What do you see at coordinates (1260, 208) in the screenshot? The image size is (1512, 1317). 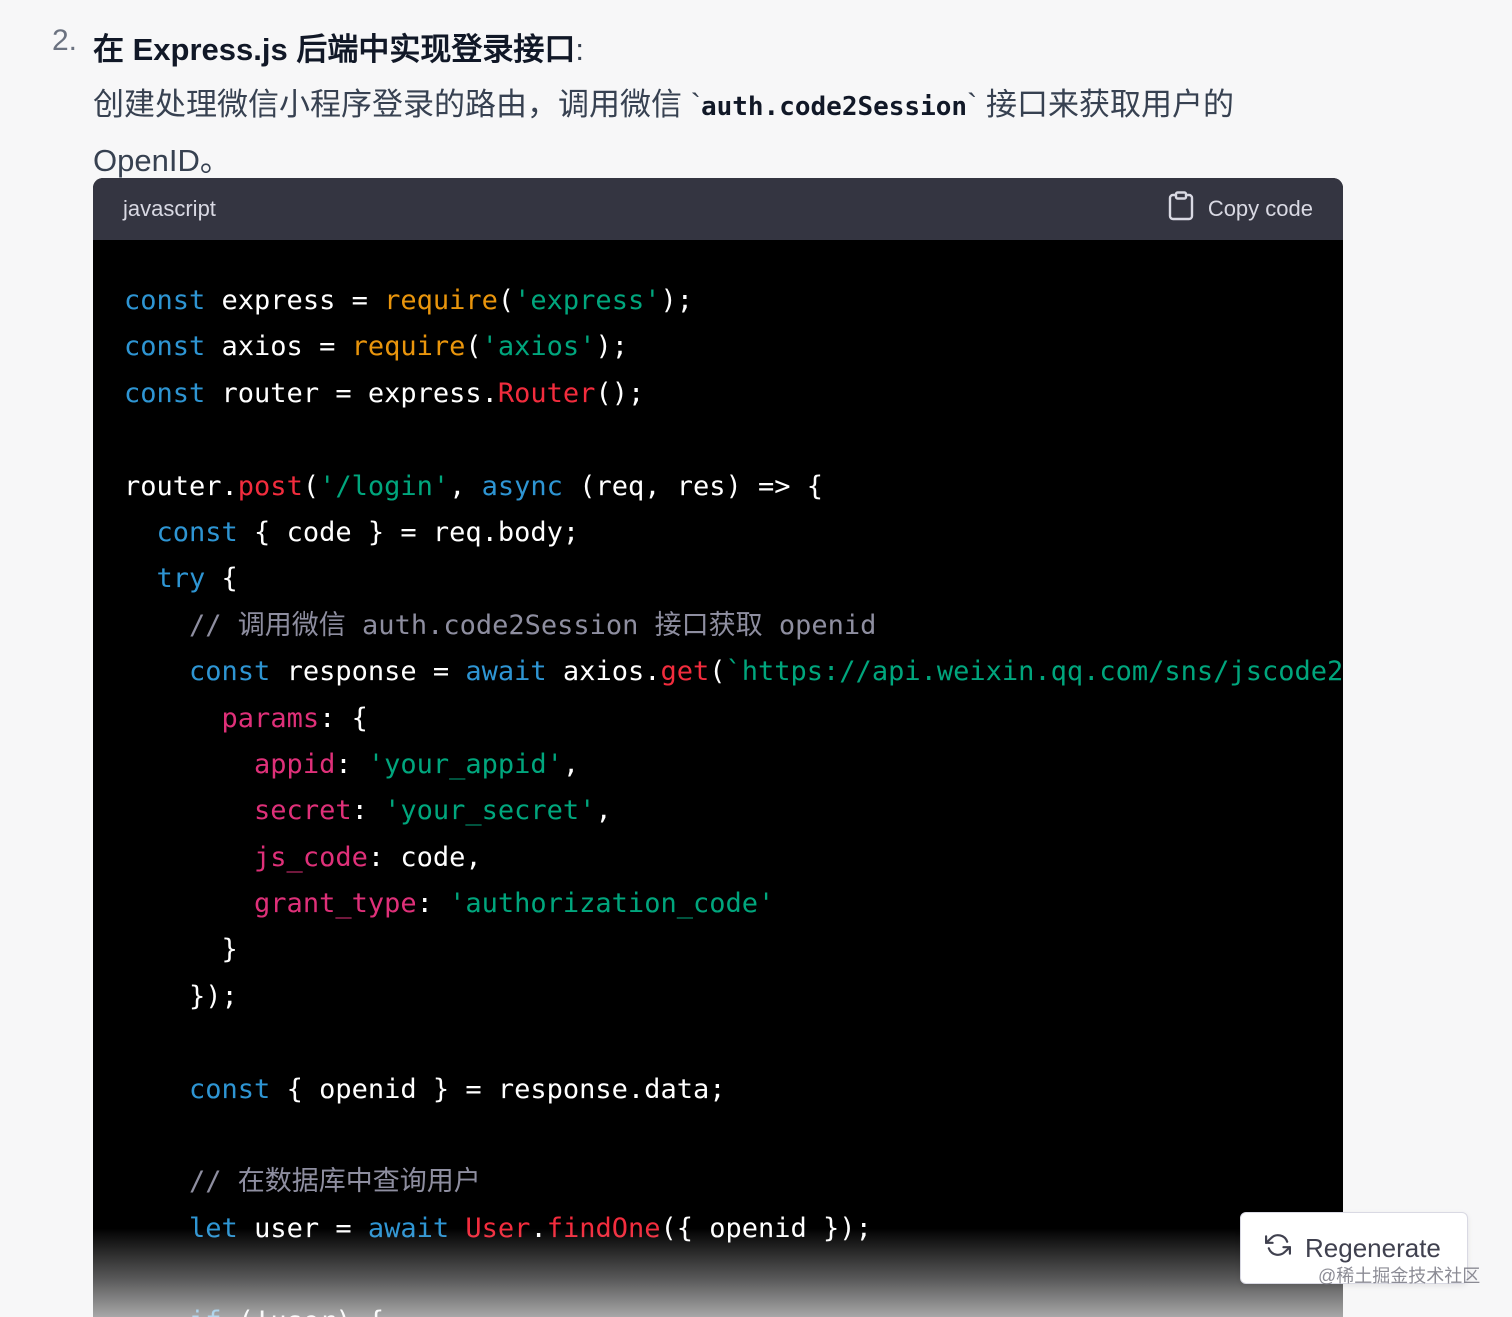 I see `copy-code-label: Copy code` at bounding box center [1260, 208].